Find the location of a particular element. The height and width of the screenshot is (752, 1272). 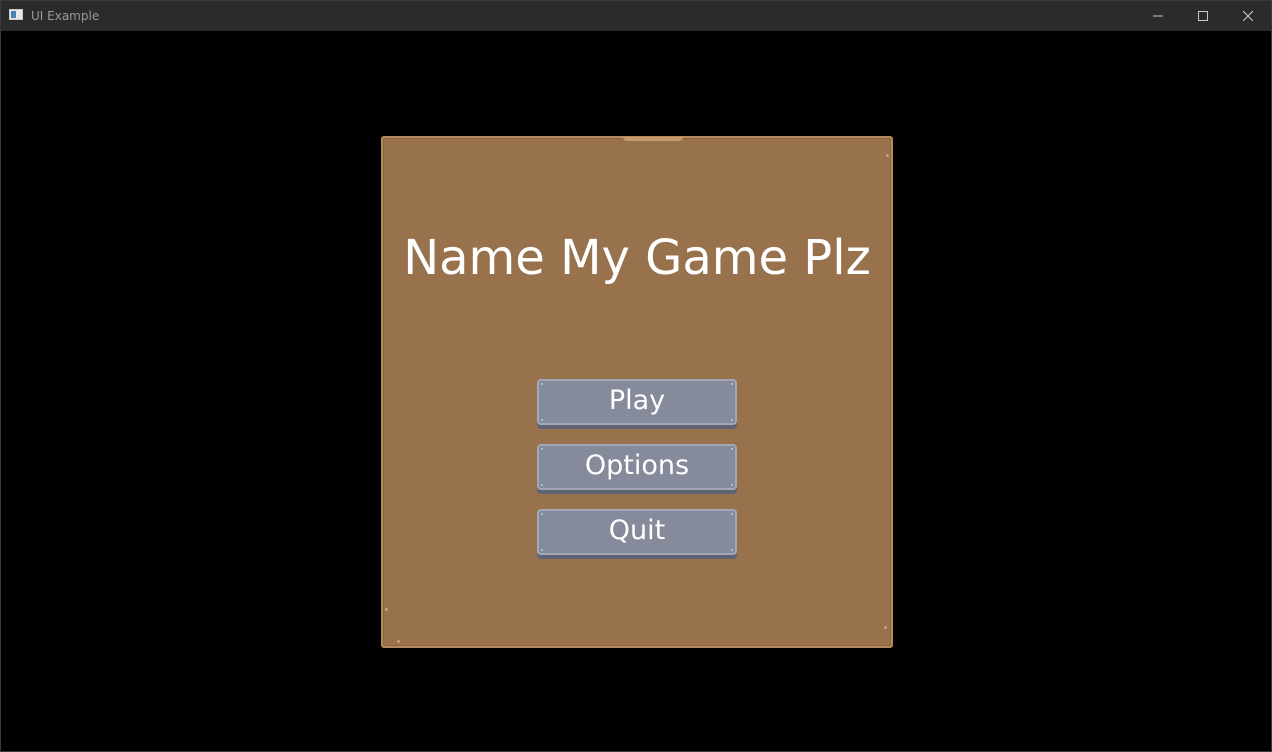

close-button is located at coordinates (1248, 16).